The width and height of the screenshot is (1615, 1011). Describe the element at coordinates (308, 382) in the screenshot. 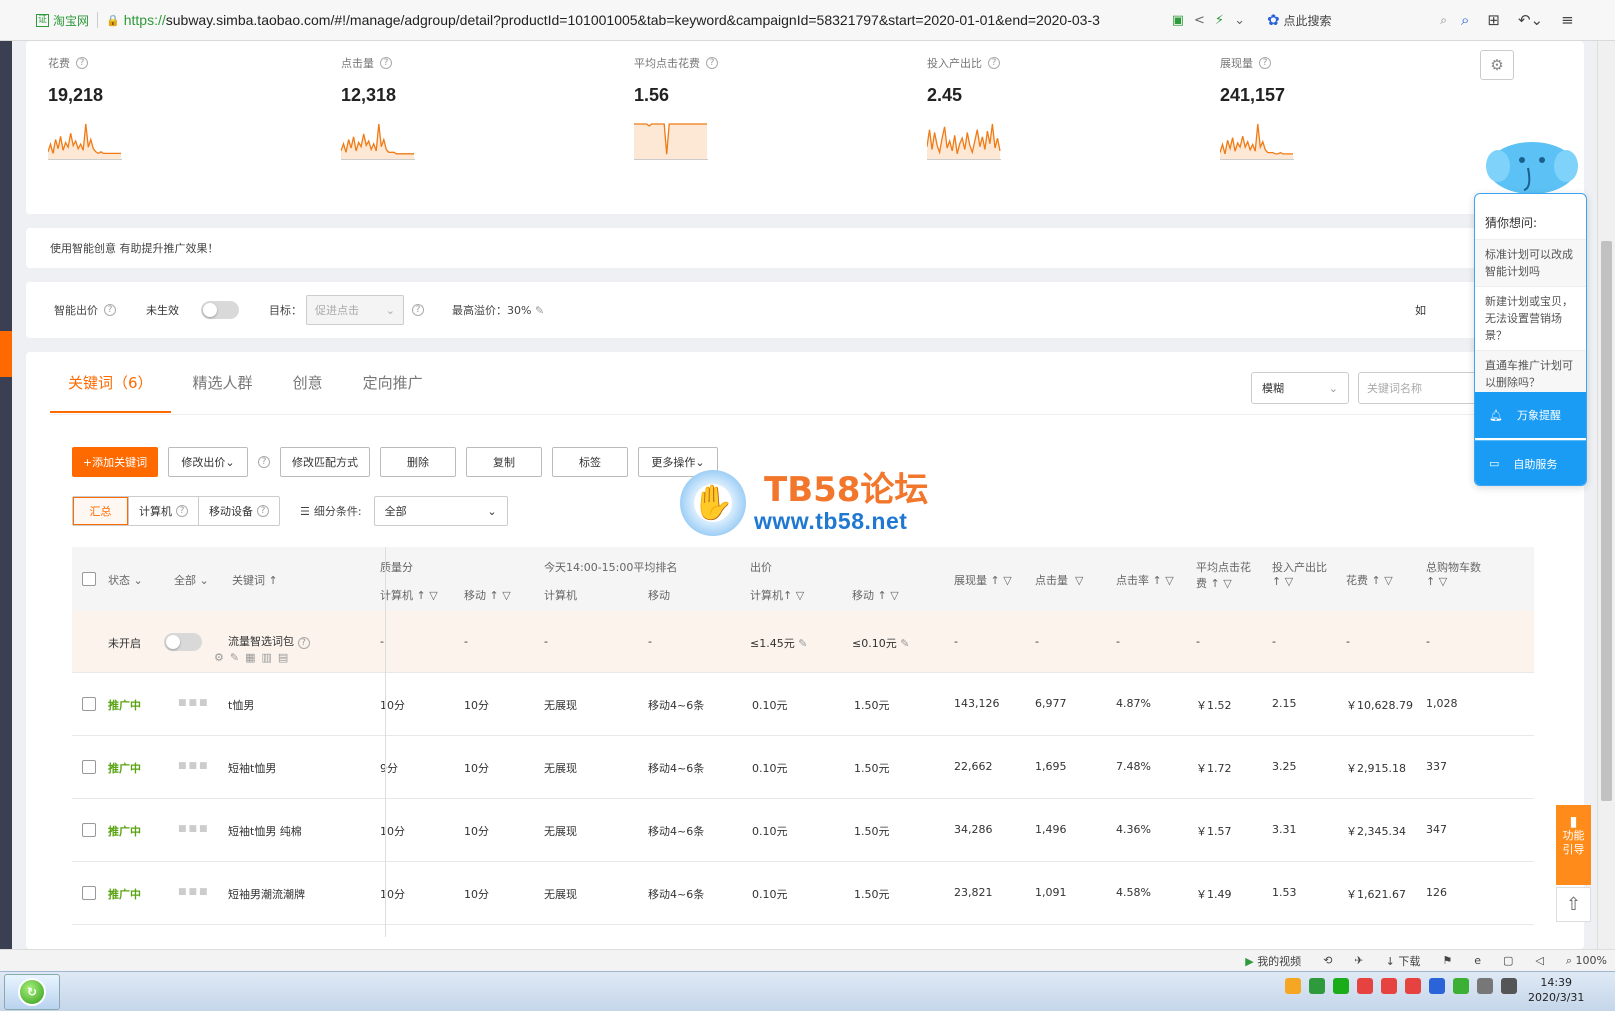

I see `tab-creative: 创意` at that location.